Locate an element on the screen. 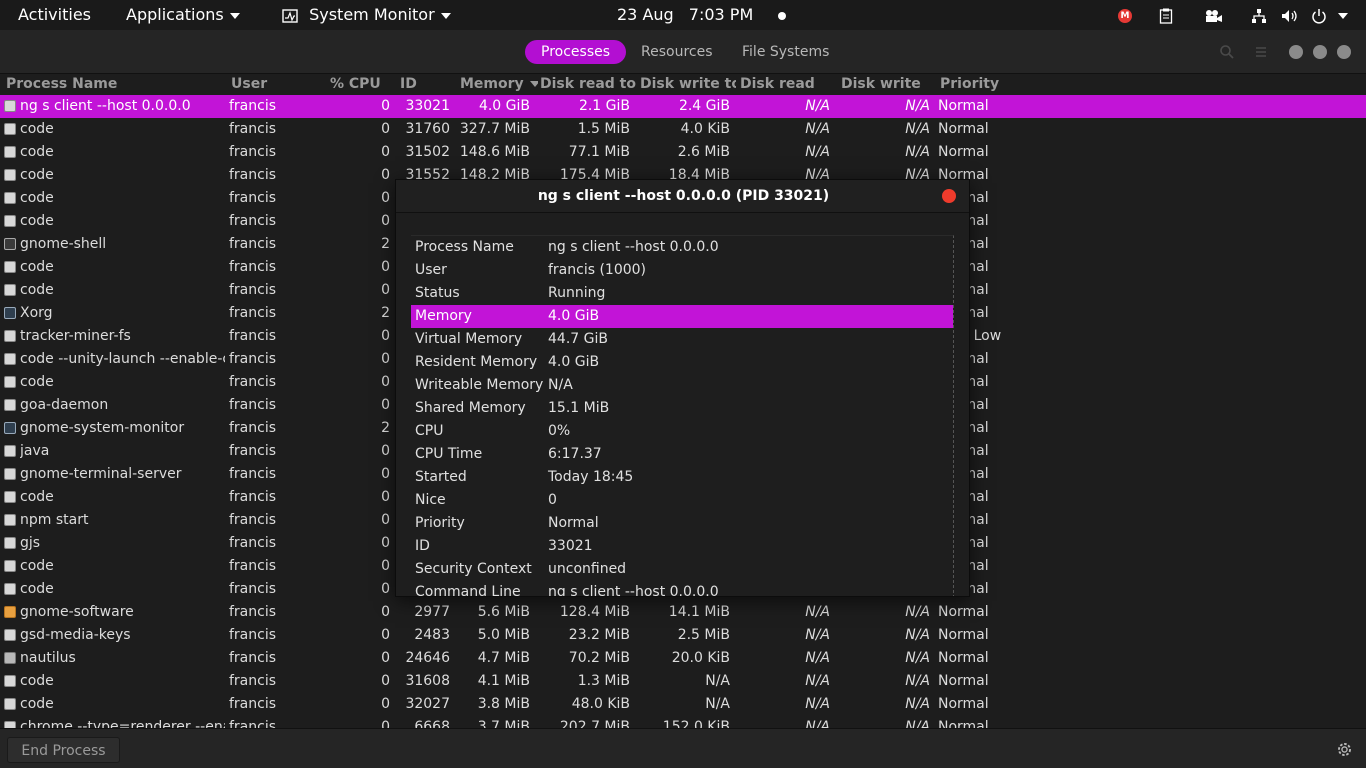  property-row: Nice 0 is located at coordinates (682, 500).